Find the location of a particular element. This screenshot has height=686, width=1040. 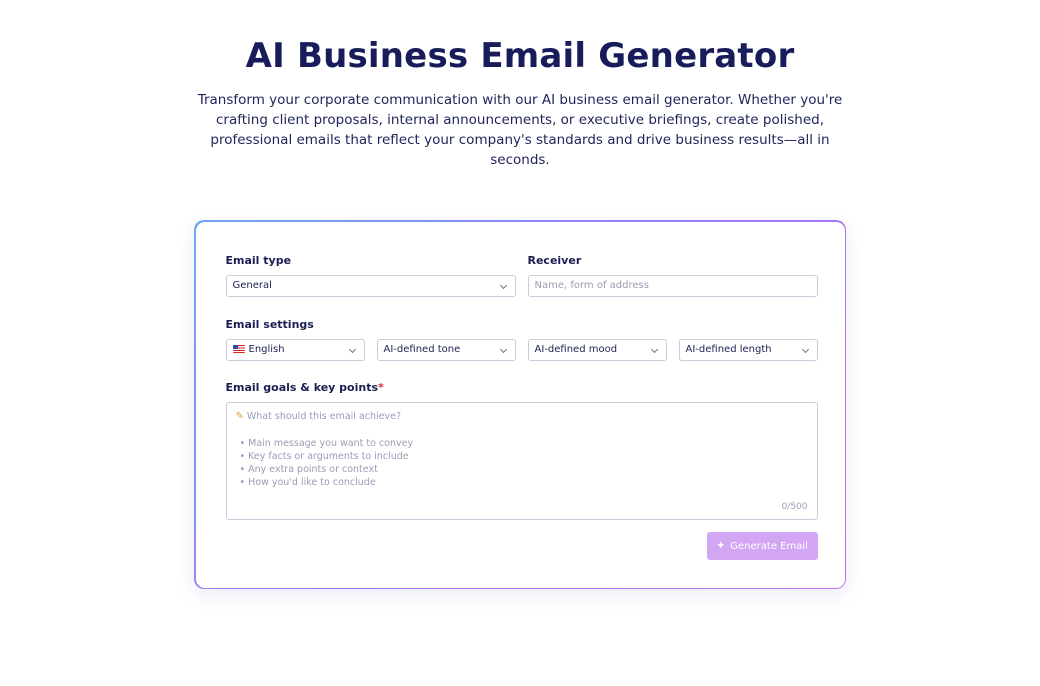

generate-email-label: Generate Email is located at coordinates (769, 546).